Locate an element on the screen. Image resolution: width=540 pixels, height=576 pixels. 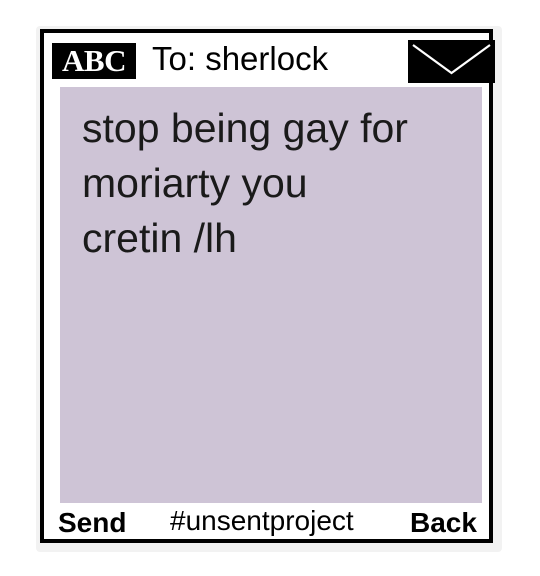
back-button: Back is located at coordinates (443, 523).